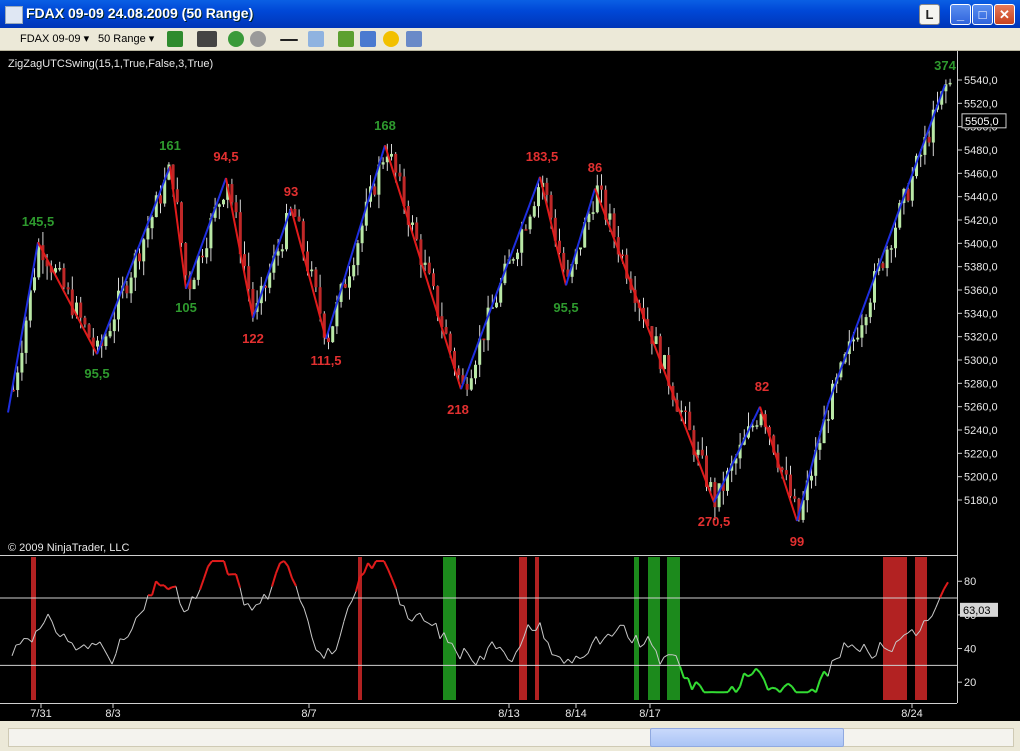 The width and height of the screenshot is (1020, 751). I want to click on zoom-out-icon, so click(258, 39).